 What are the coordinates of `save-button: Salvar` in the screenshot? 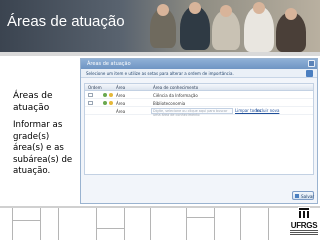 It's located at (303, 195).